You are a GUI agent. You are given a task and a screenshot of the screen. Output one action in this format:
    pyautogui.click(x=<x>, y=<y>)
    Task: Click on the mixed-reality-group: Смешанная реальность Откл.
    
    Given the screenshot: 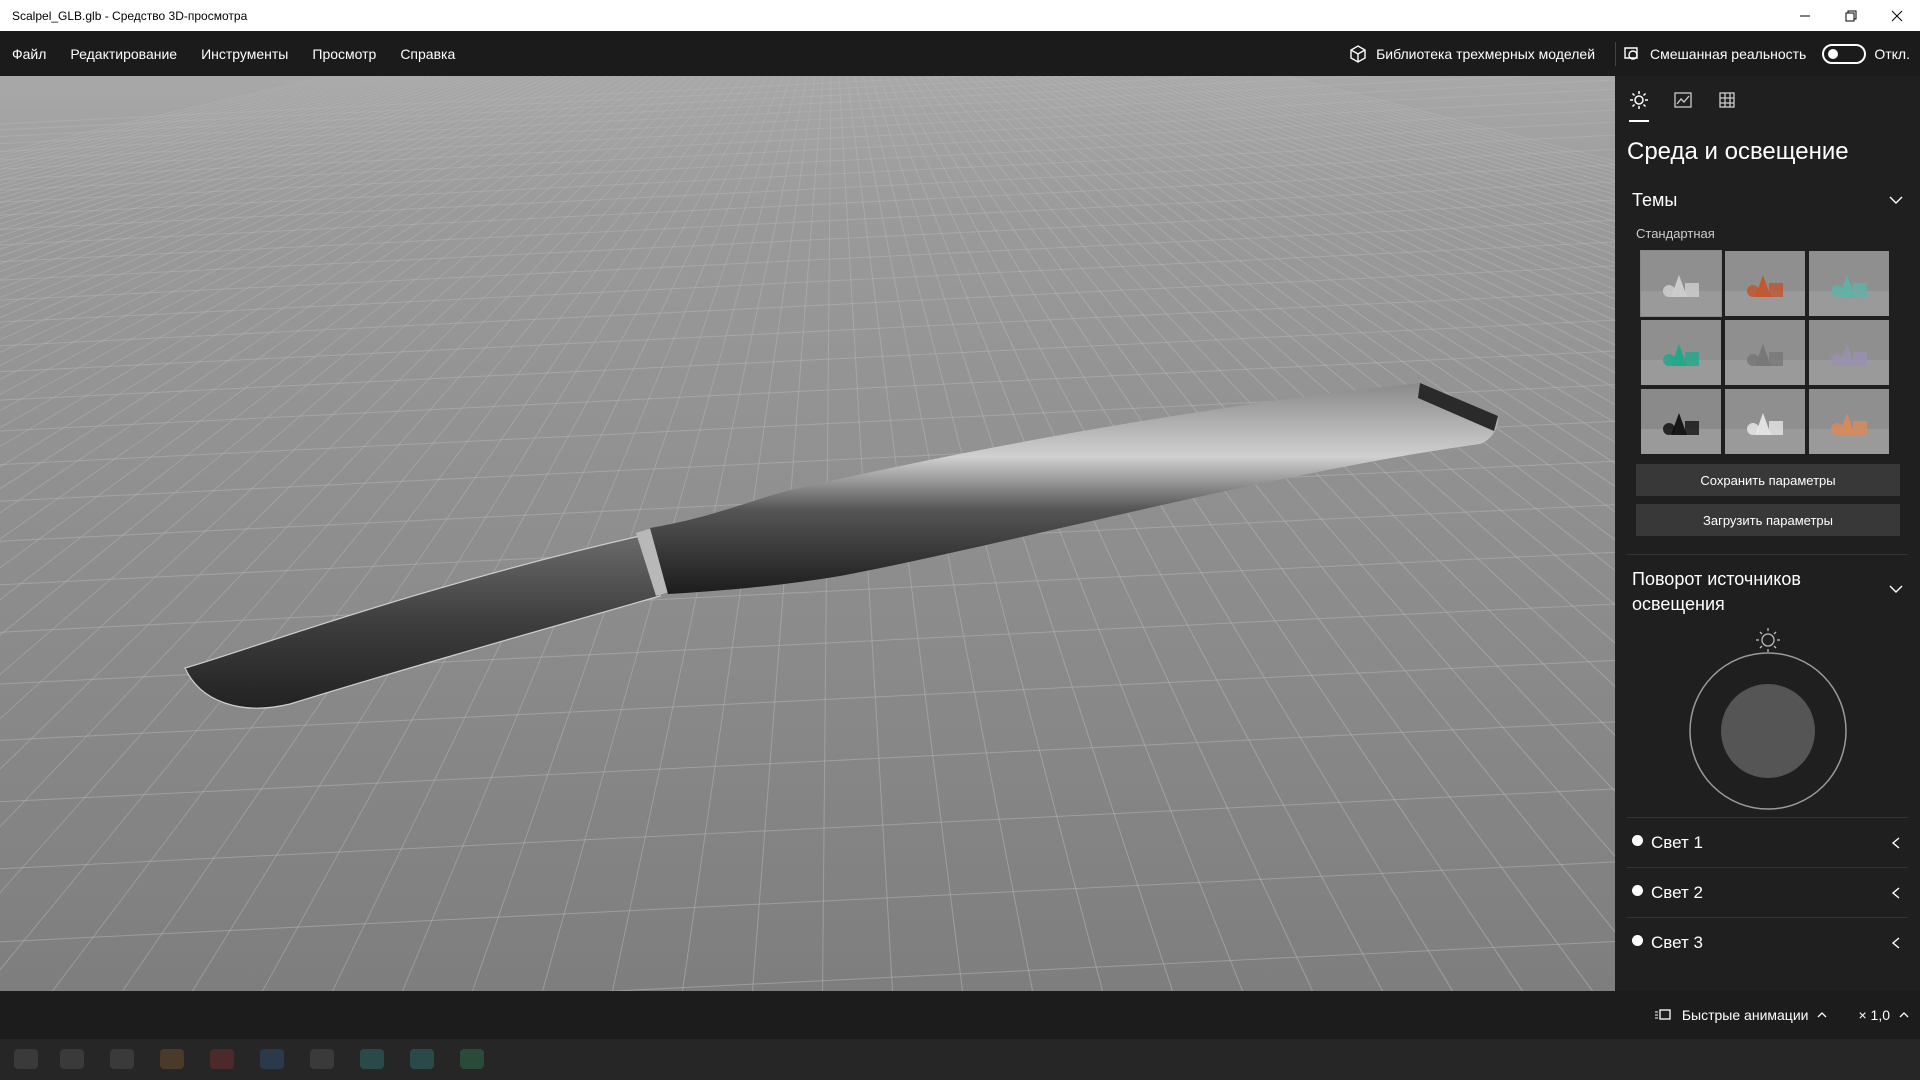 What is the action you would take?
    pyautogui.click(x=1771, y=53)
    